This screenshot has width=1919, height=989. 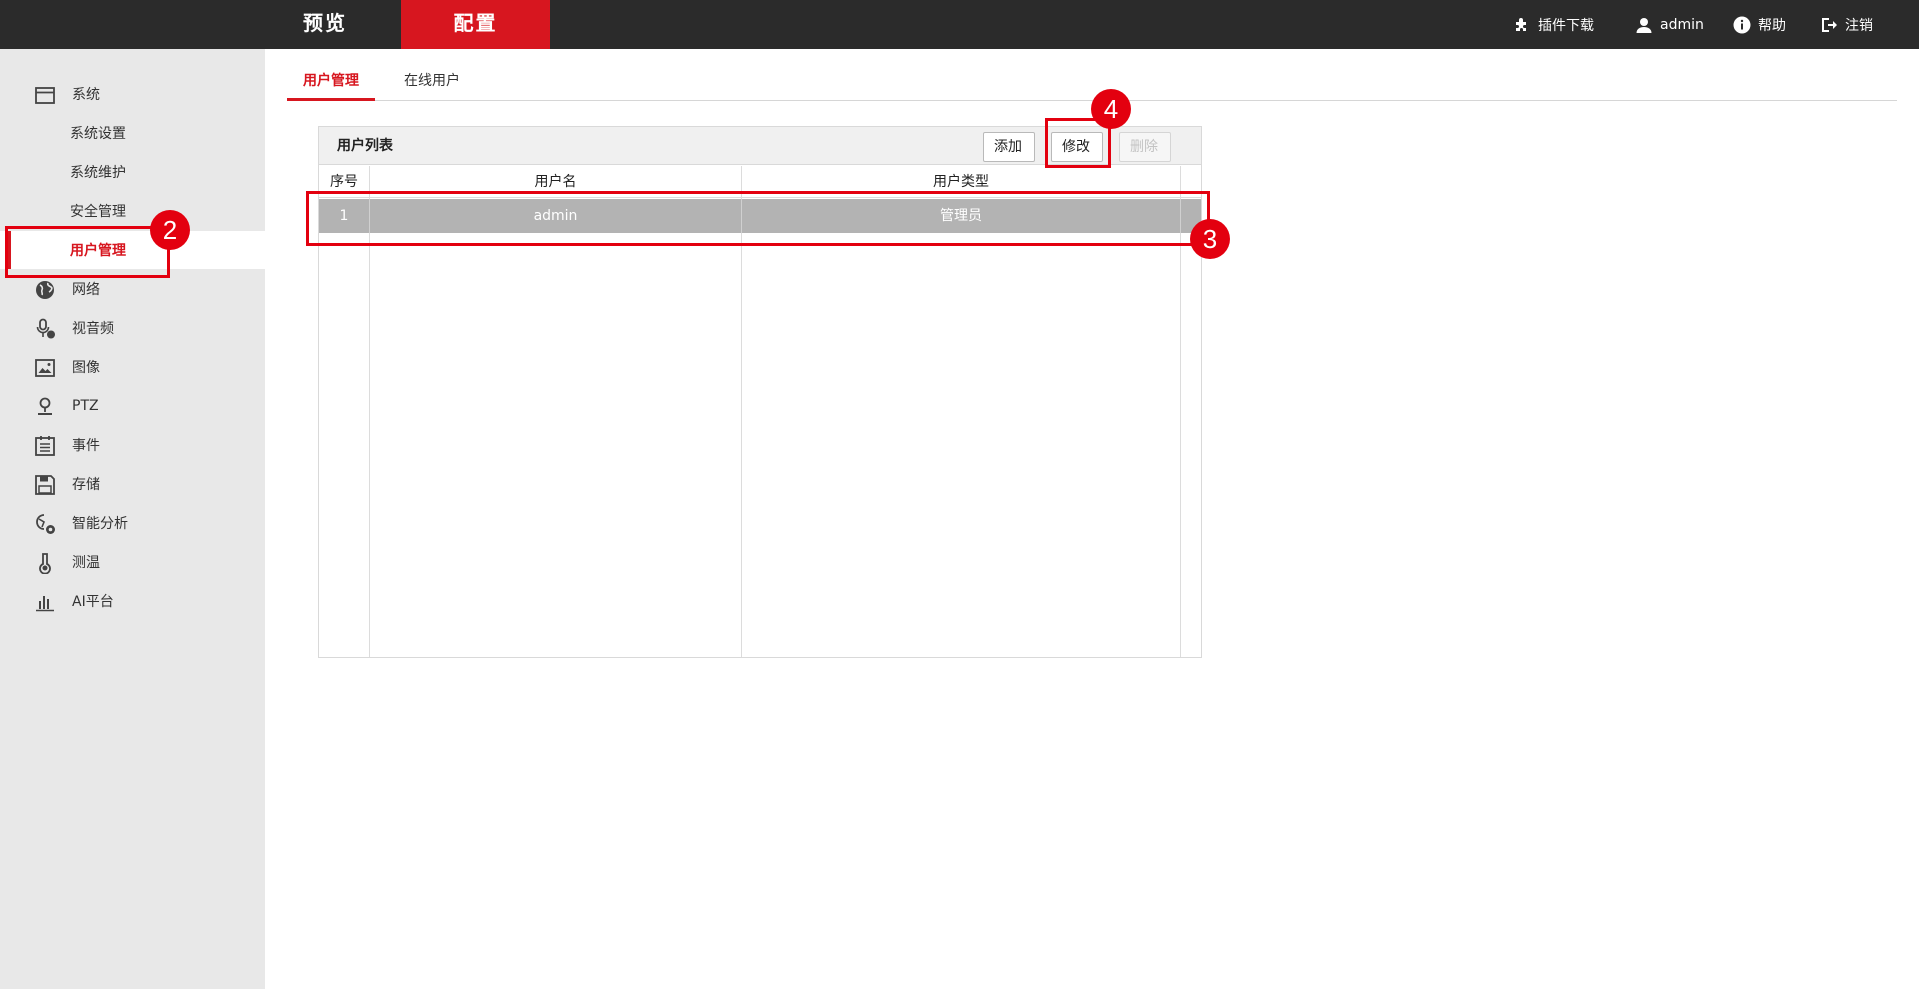 What do you see at coordinates (45, 95) in the screenshot?
I see `window-icon` at bounding box center [45, 95].